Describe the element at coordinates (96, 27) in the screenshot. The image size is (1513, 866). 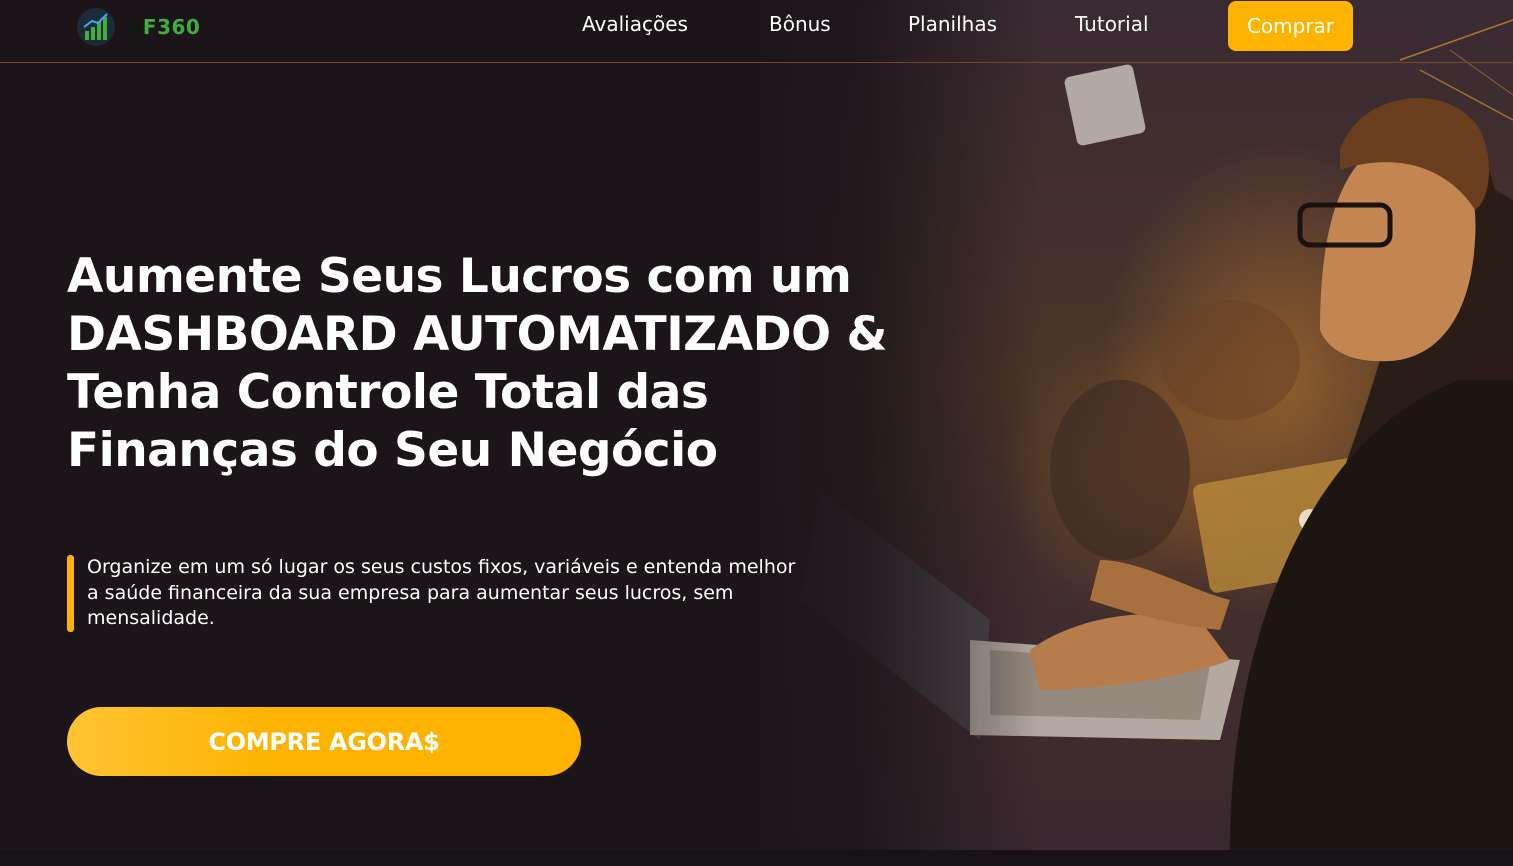
I see `bar-chart-logo-icon` at that location.